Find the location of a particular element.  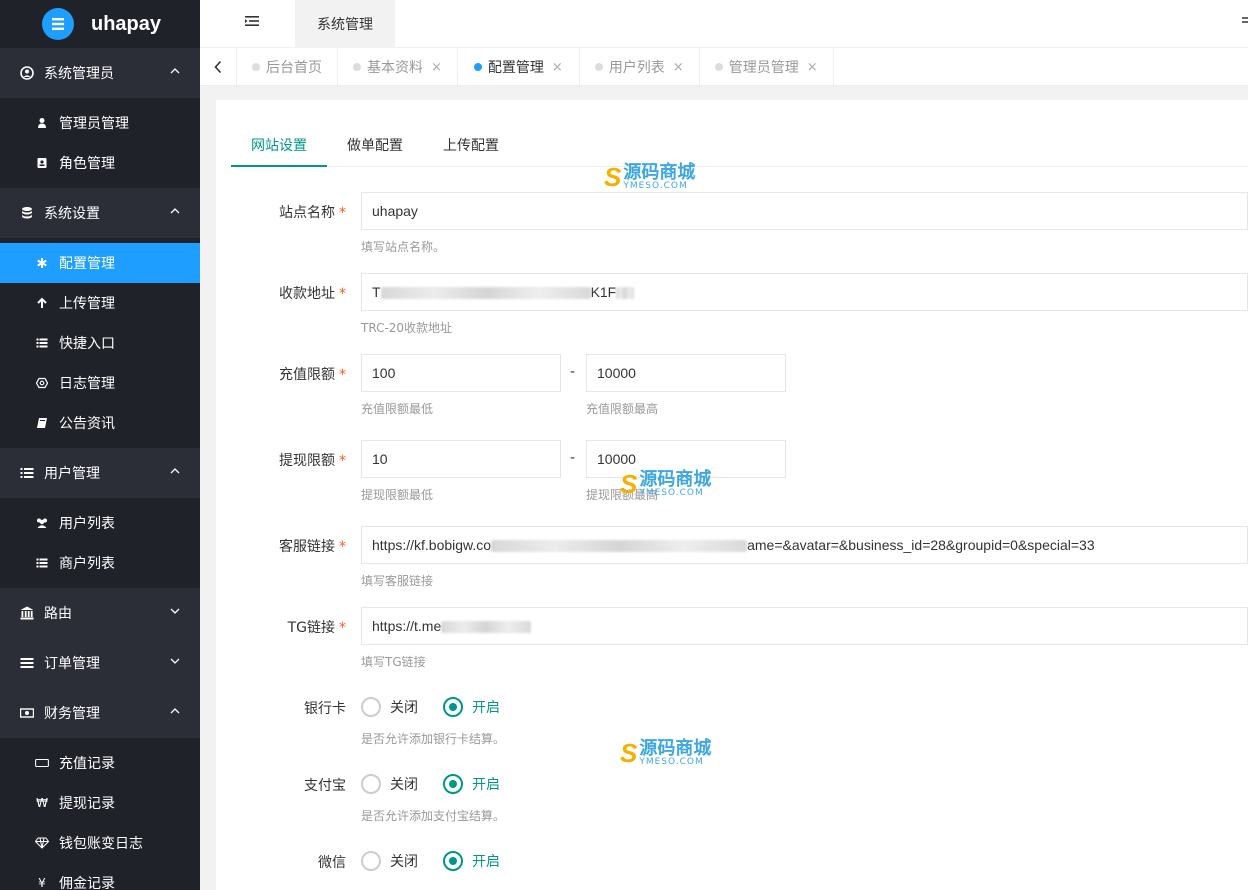

sidebar-group-order-manage: 订单管理 is located at coordinates (100, 663).